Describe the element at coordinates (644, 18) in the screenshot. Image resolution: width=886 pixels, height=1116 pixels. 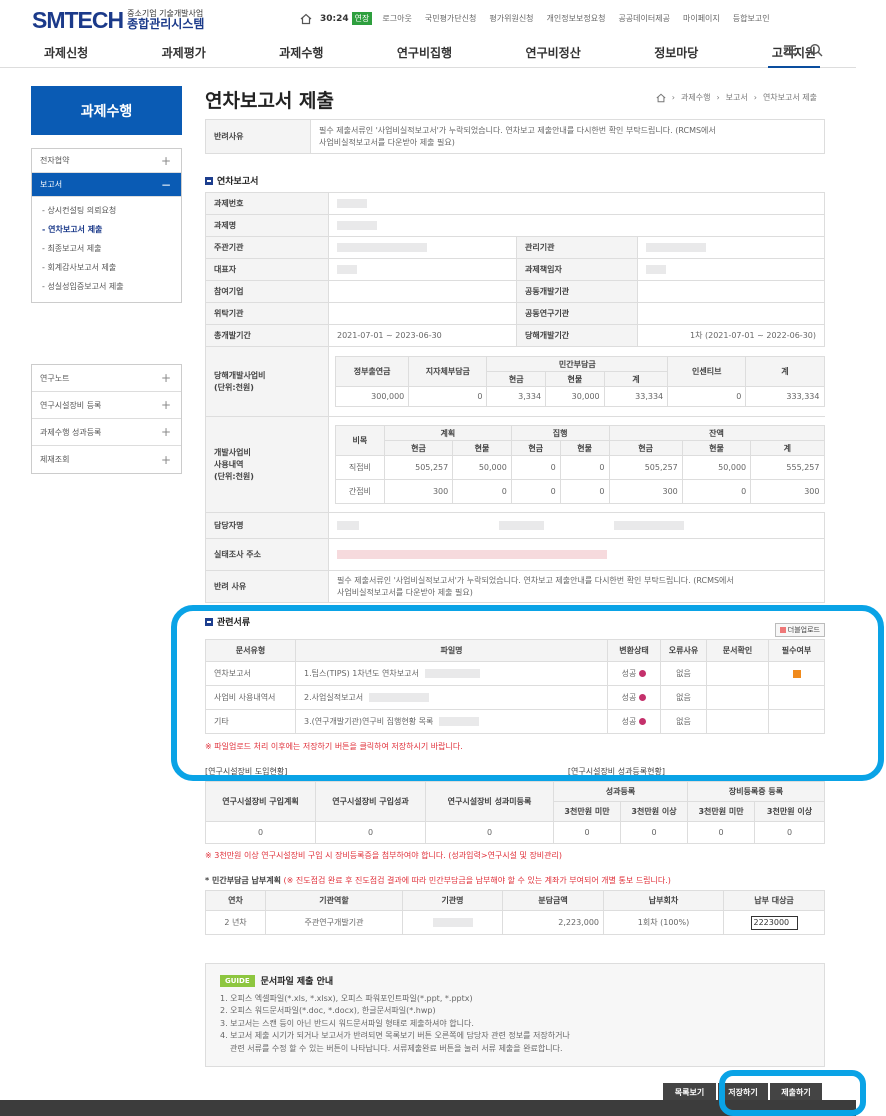
I see `top-link-public-data: 공공데이터제공` at that location.